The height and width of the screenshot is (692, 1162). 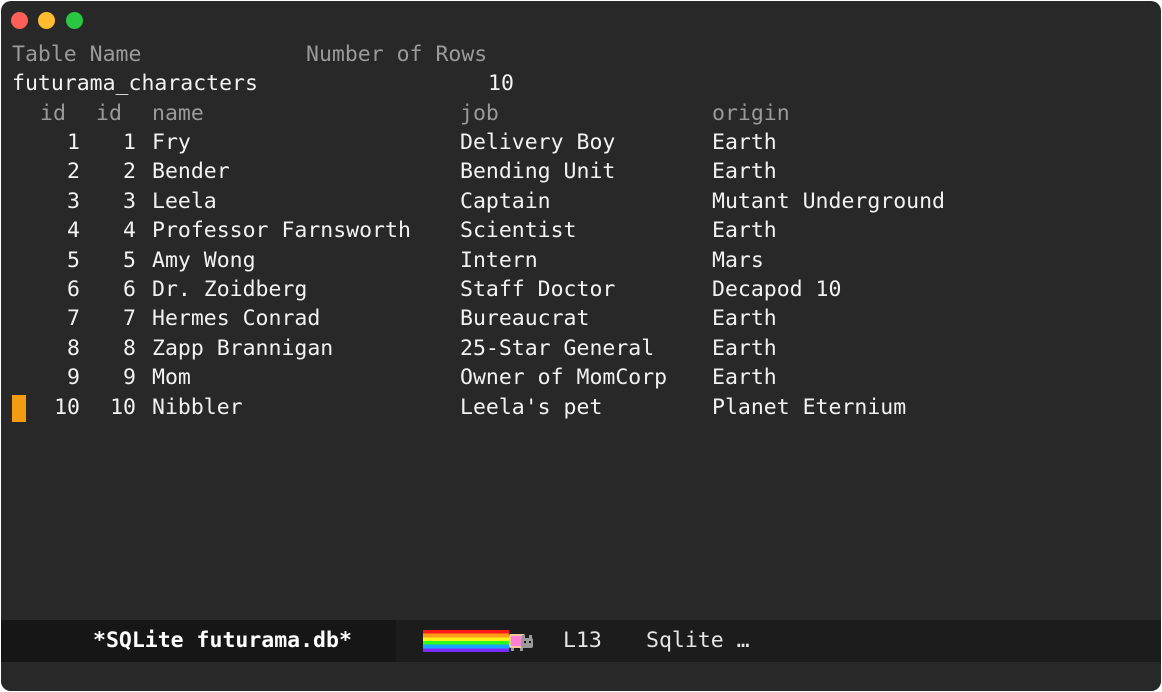 I want to click on cell-name: Hermes Conrad, so click(x=236, y=319).